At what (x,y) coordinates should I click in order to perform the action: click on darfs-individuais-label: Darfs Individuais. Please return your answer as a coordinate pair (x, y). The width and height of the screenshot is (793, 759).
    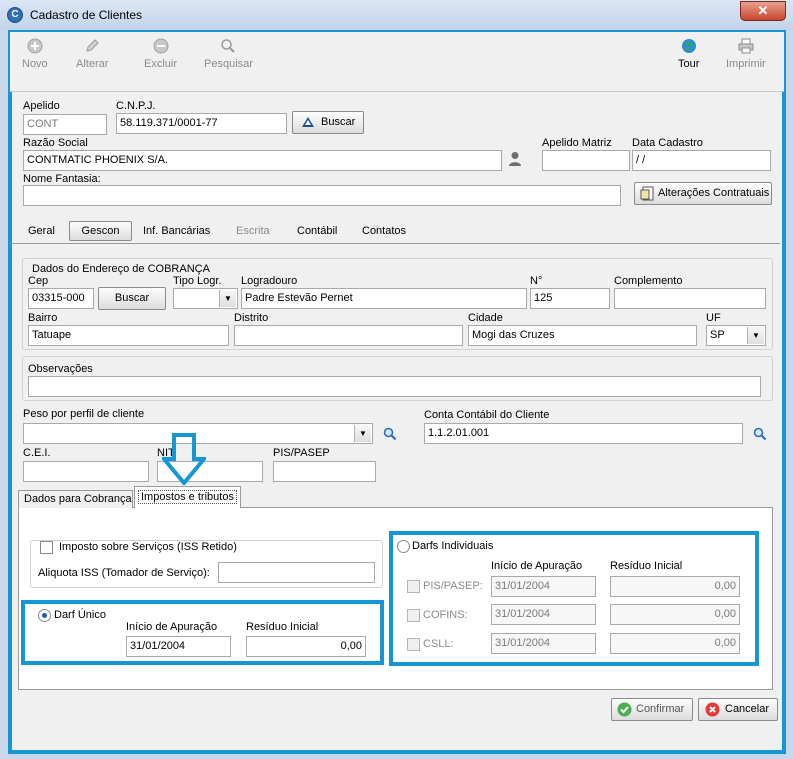
    Looking at the image, I should click on (453, 546).